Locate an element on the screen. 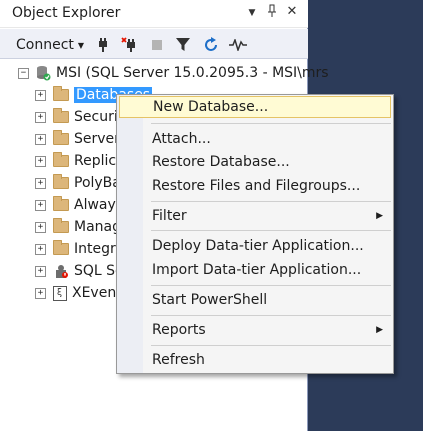  collapse-icon: − is located at coordinates (23, 73).